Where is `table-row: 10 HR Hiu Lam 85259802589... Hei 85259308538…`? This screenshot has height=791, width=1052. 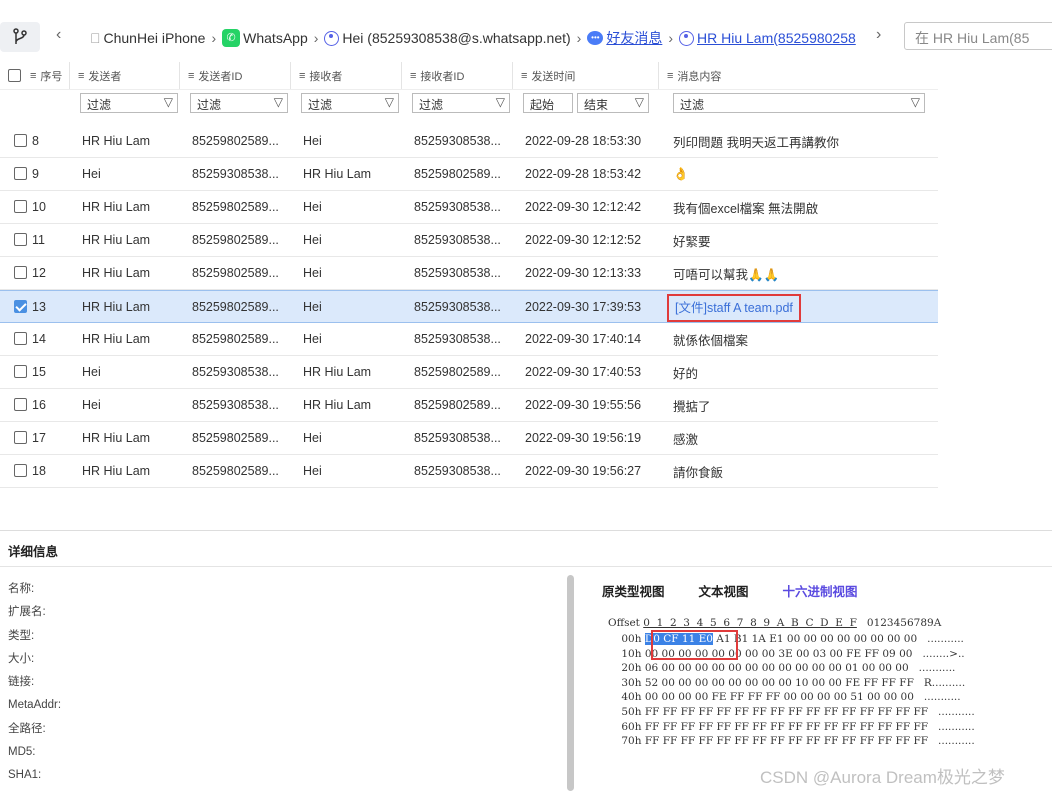
table-row: 10 HR Hiu Lam 85259802589... Hei 85259308538… is located at coordinates (469, 207).